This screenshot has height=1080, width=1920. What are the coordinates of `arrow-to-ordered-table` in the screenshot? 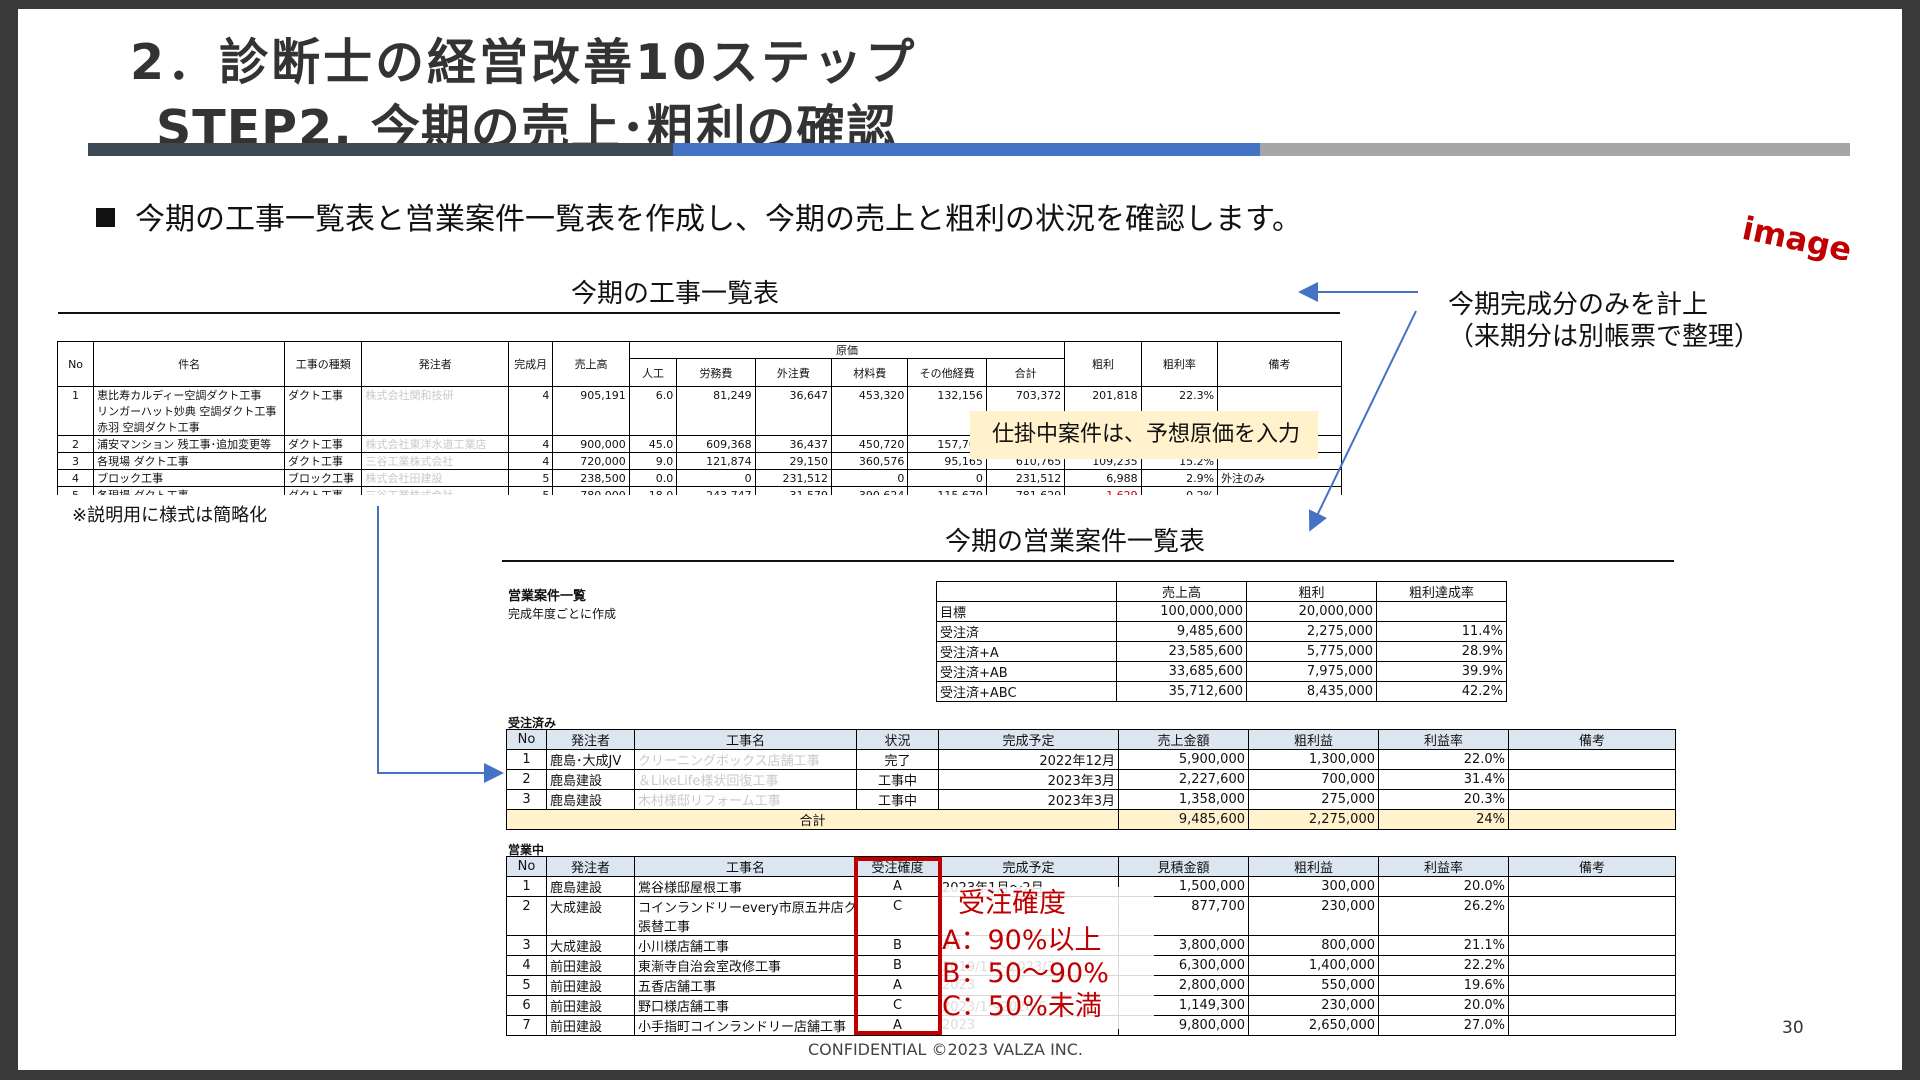 It's located at (440, 644).